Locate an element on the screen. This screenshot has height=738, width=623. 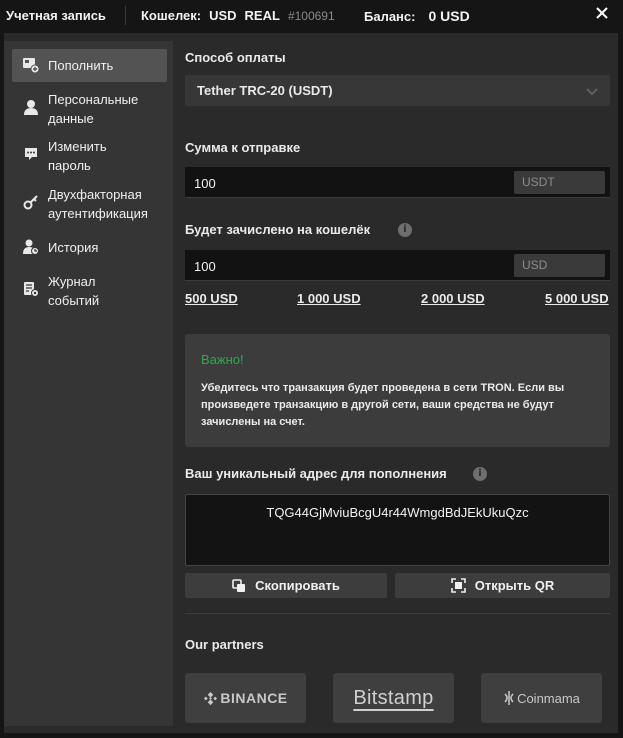
partner-bitstamp: Bitstamp is located at coordinates (393, 698).